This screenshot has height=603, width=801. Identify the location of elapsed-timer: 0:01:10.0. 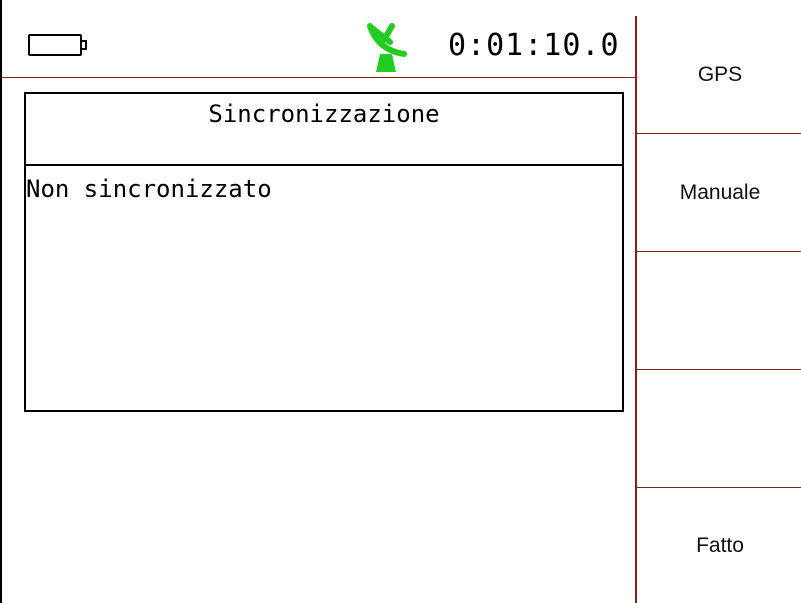
(534, 45).